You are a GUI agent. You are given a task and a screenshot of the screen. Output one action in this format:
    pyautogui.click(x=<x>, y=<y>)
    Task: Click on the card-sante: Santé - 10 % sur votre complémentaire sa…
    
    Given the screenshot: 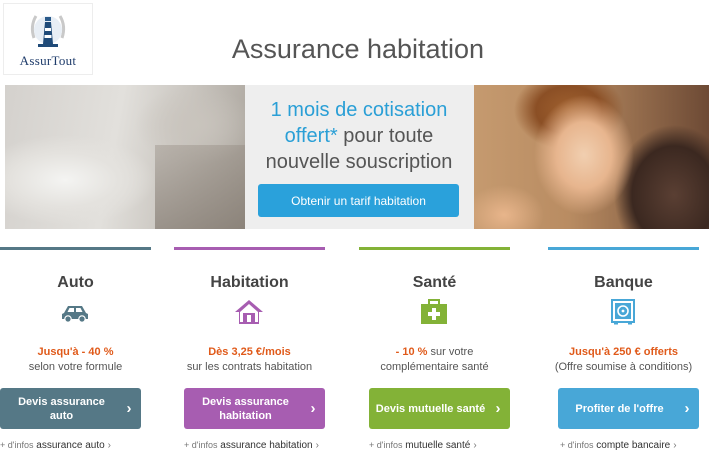 What is the action you would take?
    pyautogui.click(x=434, y=355)
    